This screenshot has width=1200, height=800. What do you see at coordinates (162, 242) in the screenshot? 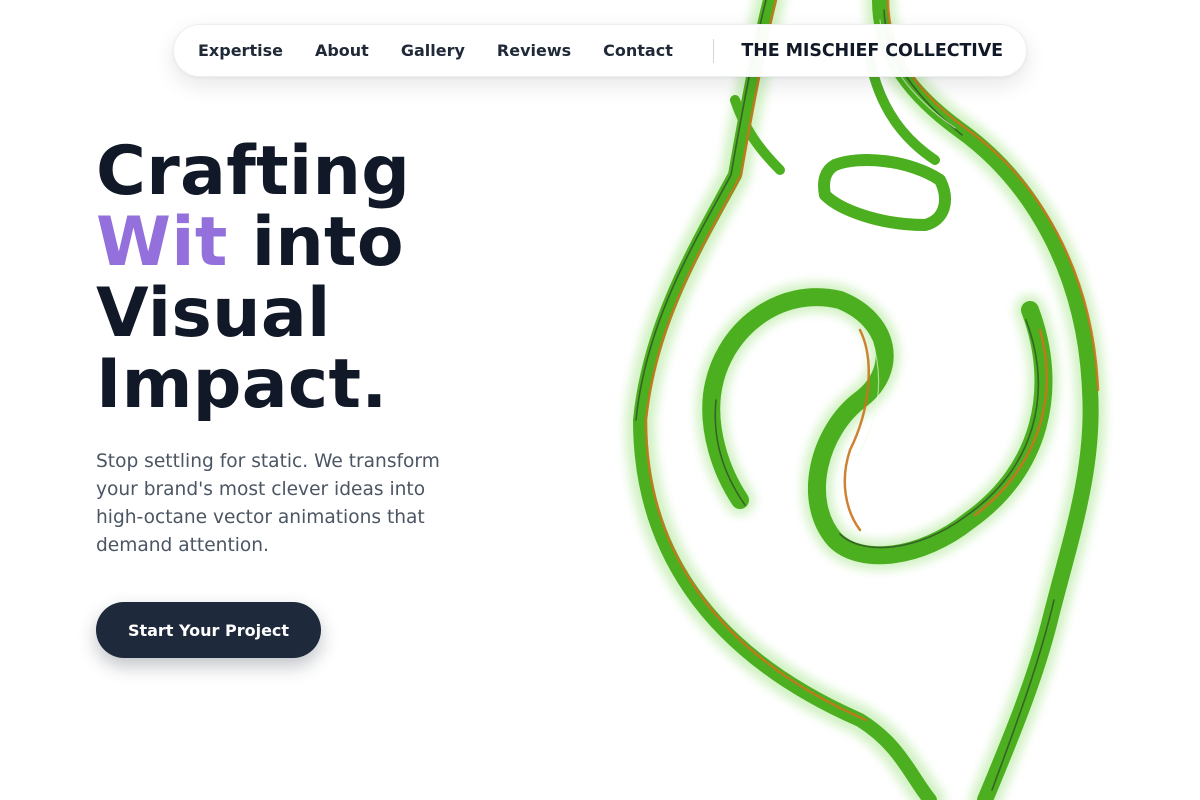
I see `headline-accent-word: Wit` at bounding box center [162, 242].